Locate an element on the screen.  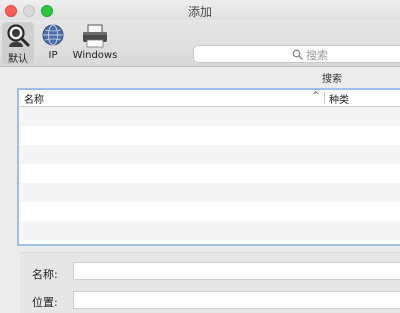
toolbar-item-windows: Windows is located at coordinates (95, 43).